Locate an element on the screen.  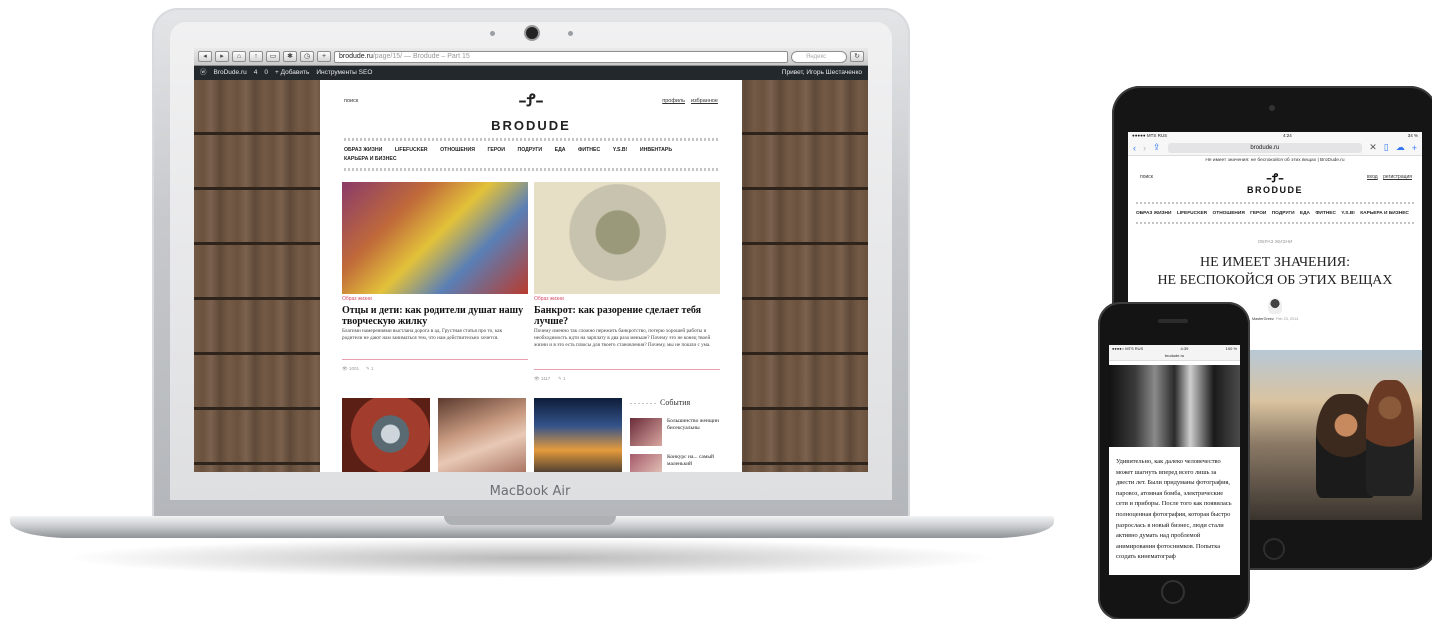
article-views: 👁 1117 is located at coordinates (542, 378).